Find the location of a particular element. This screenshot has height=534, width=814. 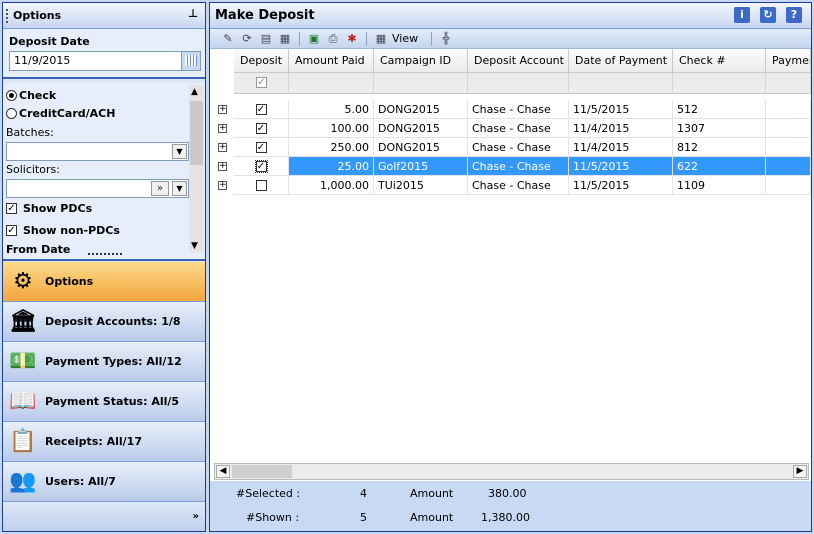

nav-receipts: 📋 Receipts: All/17 is located at coordinates (104, 442).